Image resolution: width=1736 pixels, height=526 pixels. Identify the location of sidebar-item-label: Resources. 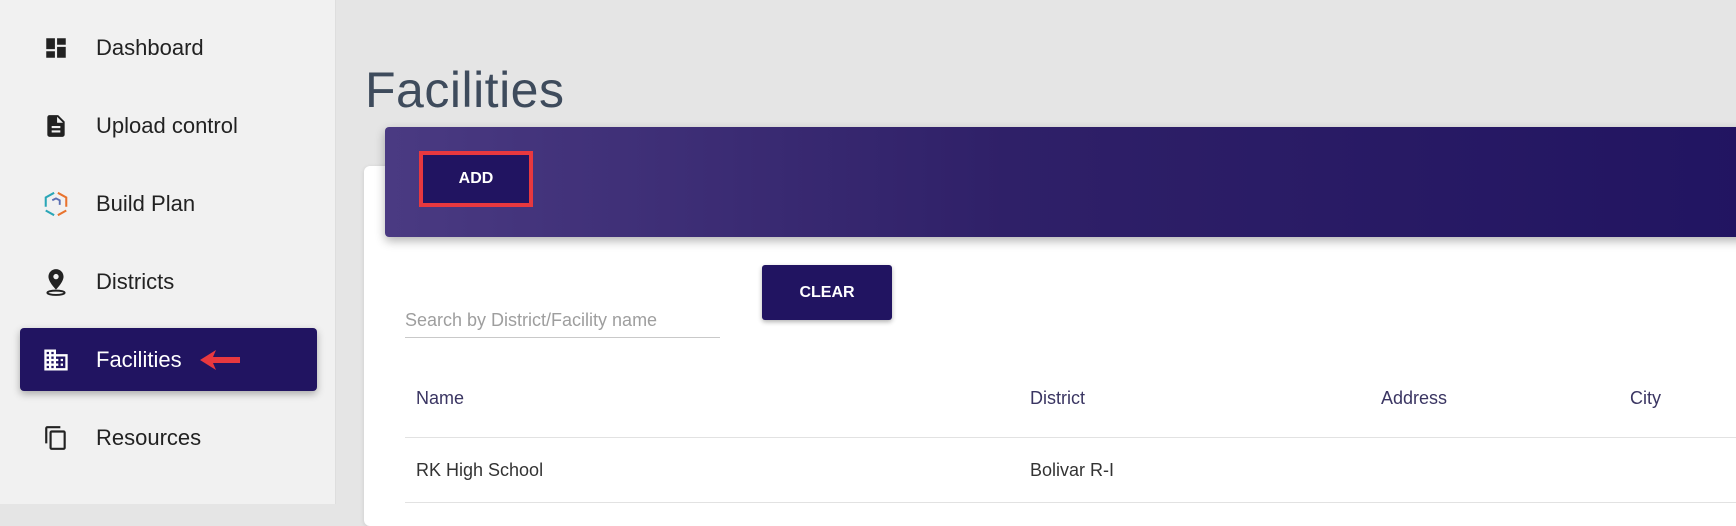
(149, 437).